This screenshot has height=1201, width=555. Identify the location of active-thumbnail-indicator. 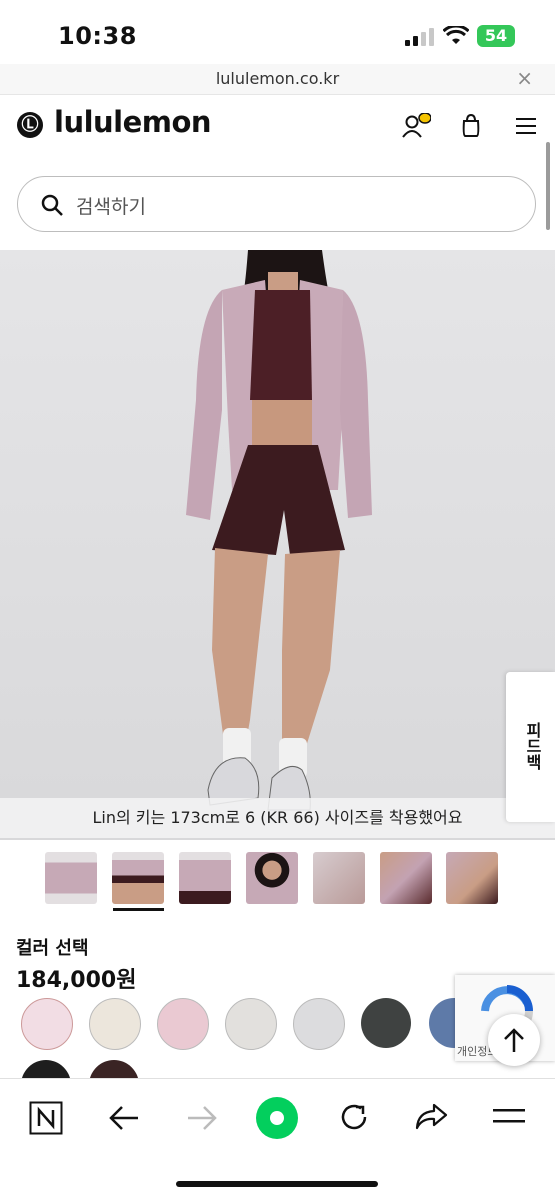
(138, 909).